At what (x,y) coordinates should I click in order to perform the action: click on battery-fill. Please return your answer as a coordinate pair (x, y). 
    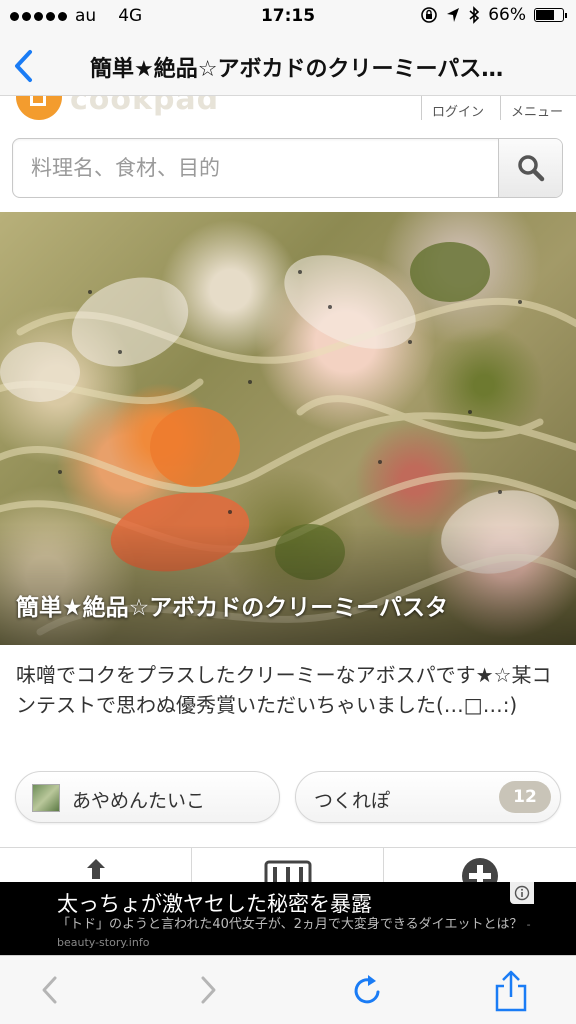
    Looking at the image, I should click on (545, 15).